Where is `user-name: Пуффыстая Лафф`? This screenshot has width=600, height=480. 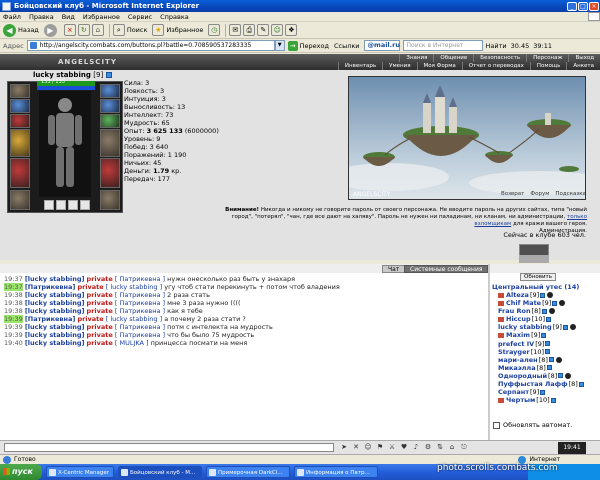
user-name: Пуффыстая Лафф is located at coordinates (533, 384).